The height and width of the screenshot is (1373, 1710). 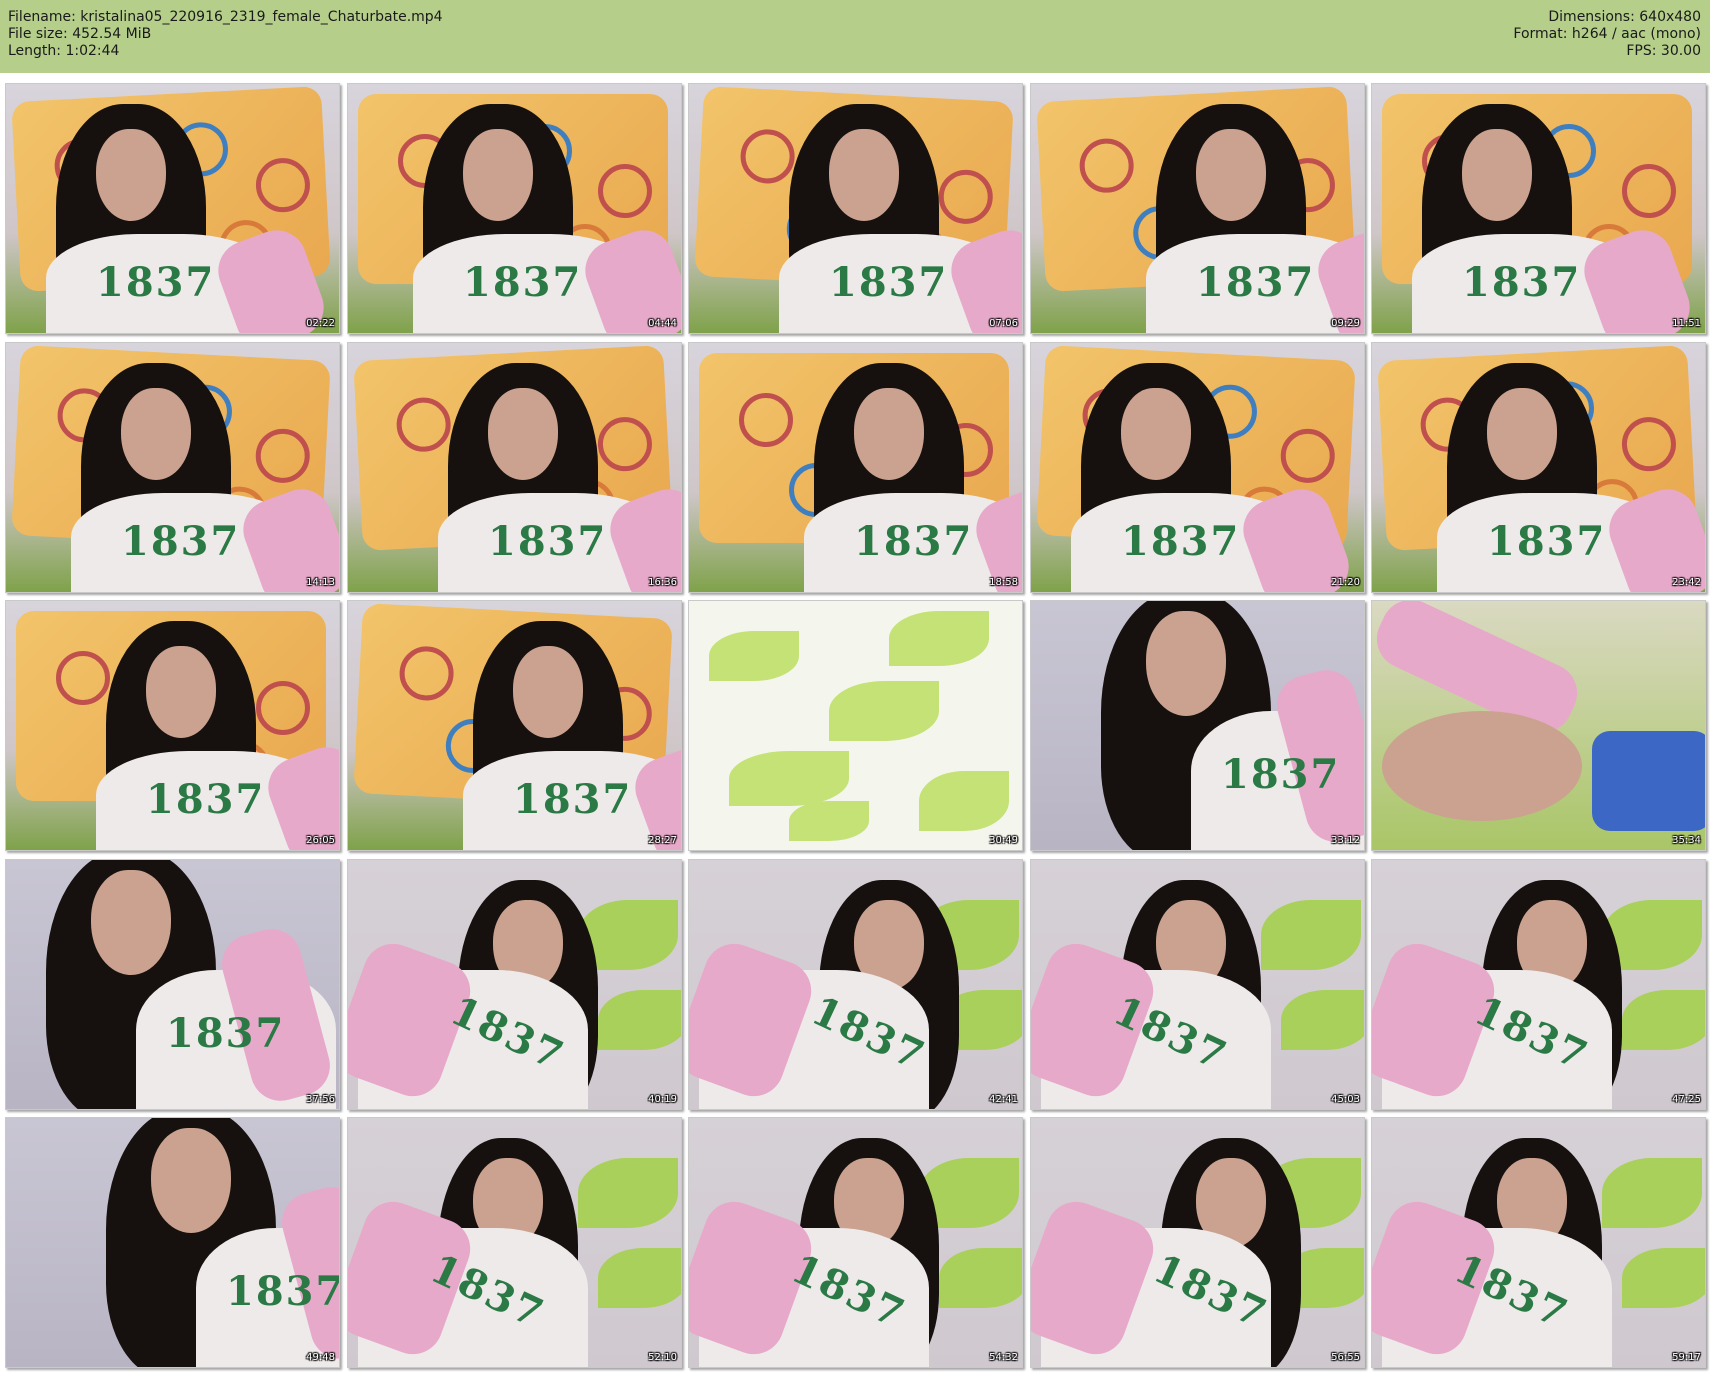 I want to click on video-thumbnail: 30:49, so click(x=855, y=725).